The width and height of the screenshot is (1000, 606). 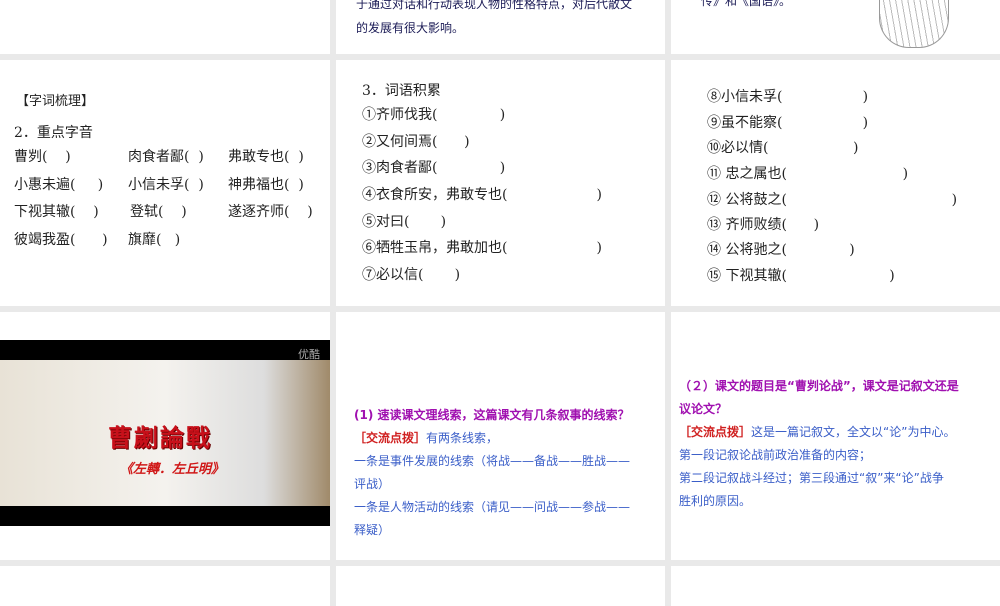 I want to click on slide-thumbnail-2: 于通过对话和行动表现人物的性格特点，对后代散文 的发展有很大影响。, so click(x=500, y=27).